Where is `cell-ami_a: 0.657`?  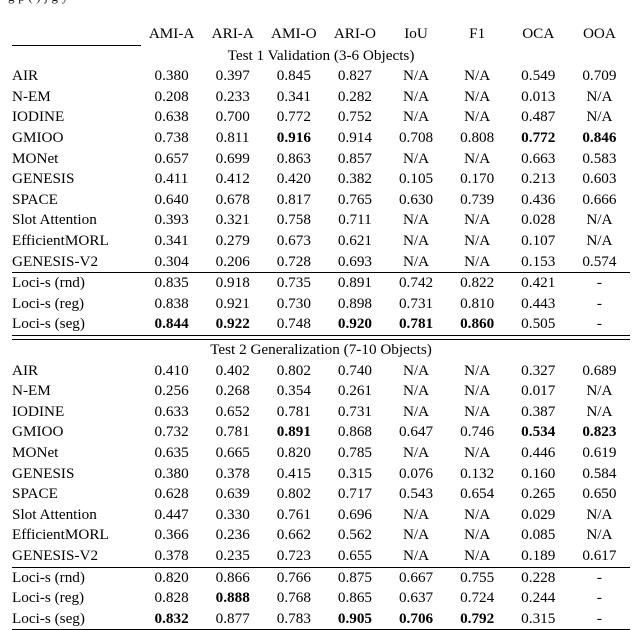
cell-ami_a: 0.657 is located at coordinates (171, 158).